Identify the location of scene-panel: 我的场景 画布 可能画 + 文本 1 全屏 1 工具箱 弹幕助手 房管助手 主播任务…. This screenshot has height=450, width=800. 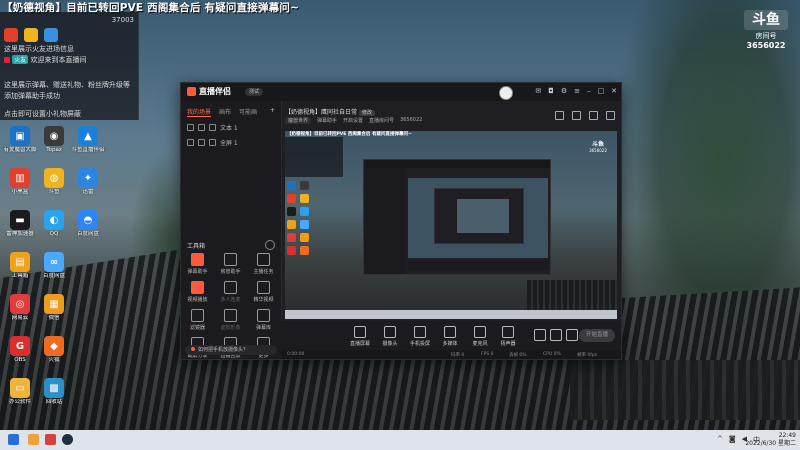
(231, 230).